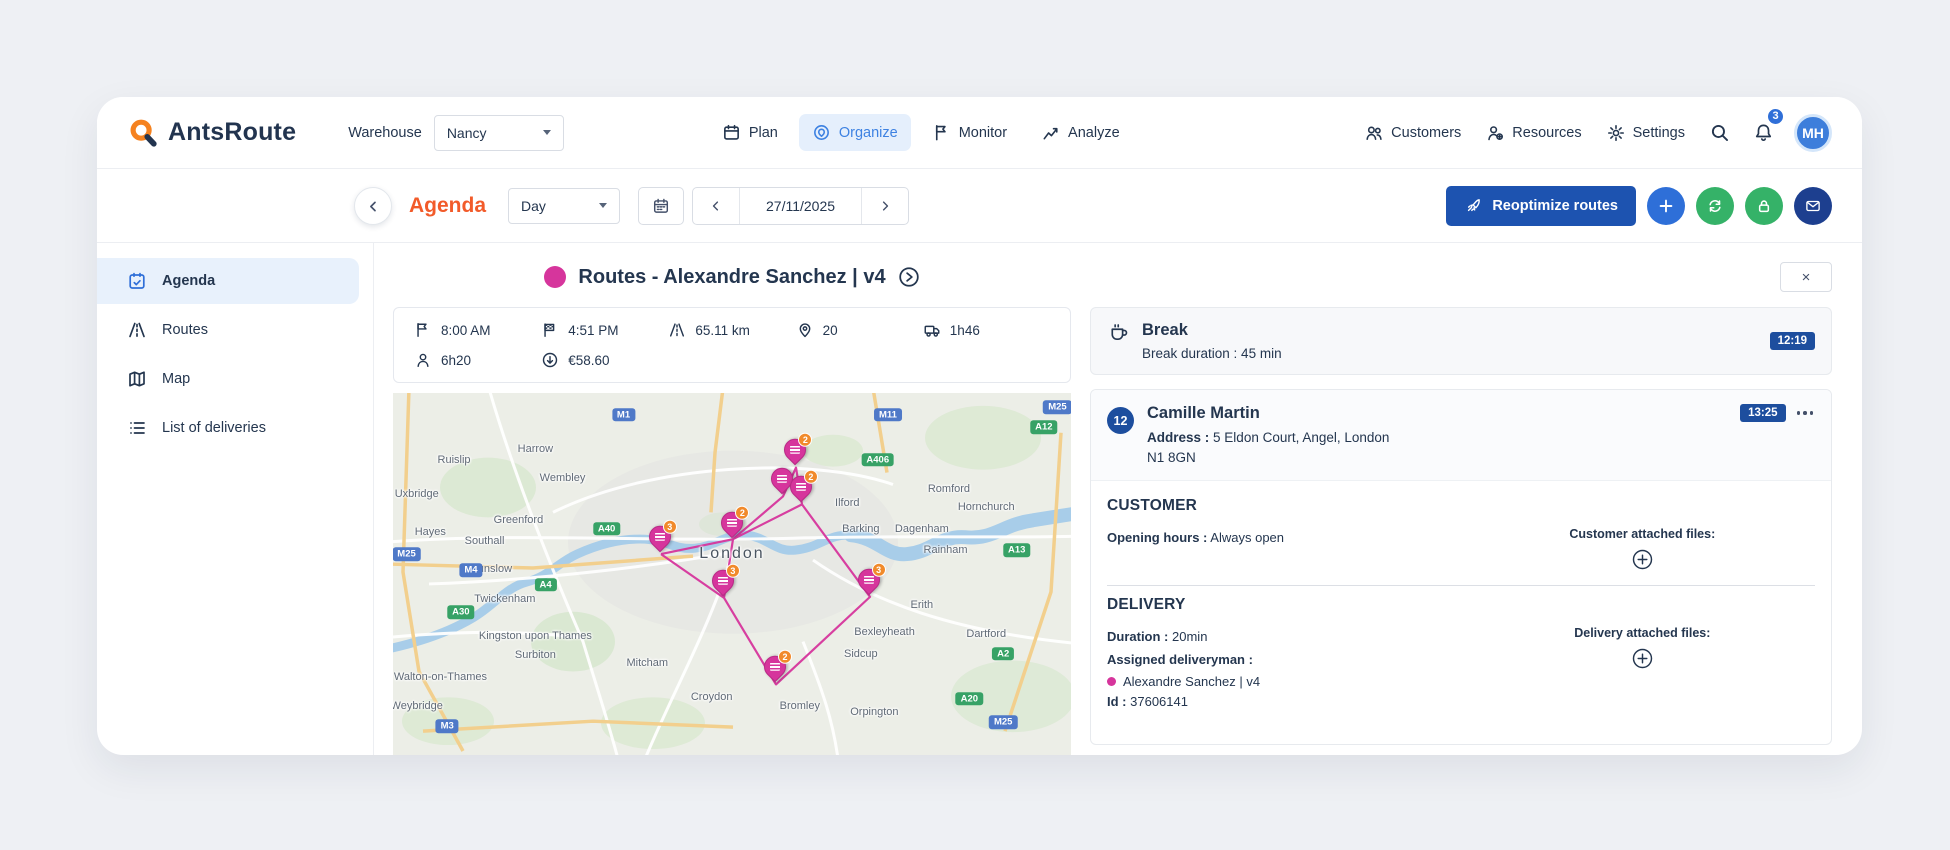  I want to click on nav-item-organize: Organize, so click(854, 132).